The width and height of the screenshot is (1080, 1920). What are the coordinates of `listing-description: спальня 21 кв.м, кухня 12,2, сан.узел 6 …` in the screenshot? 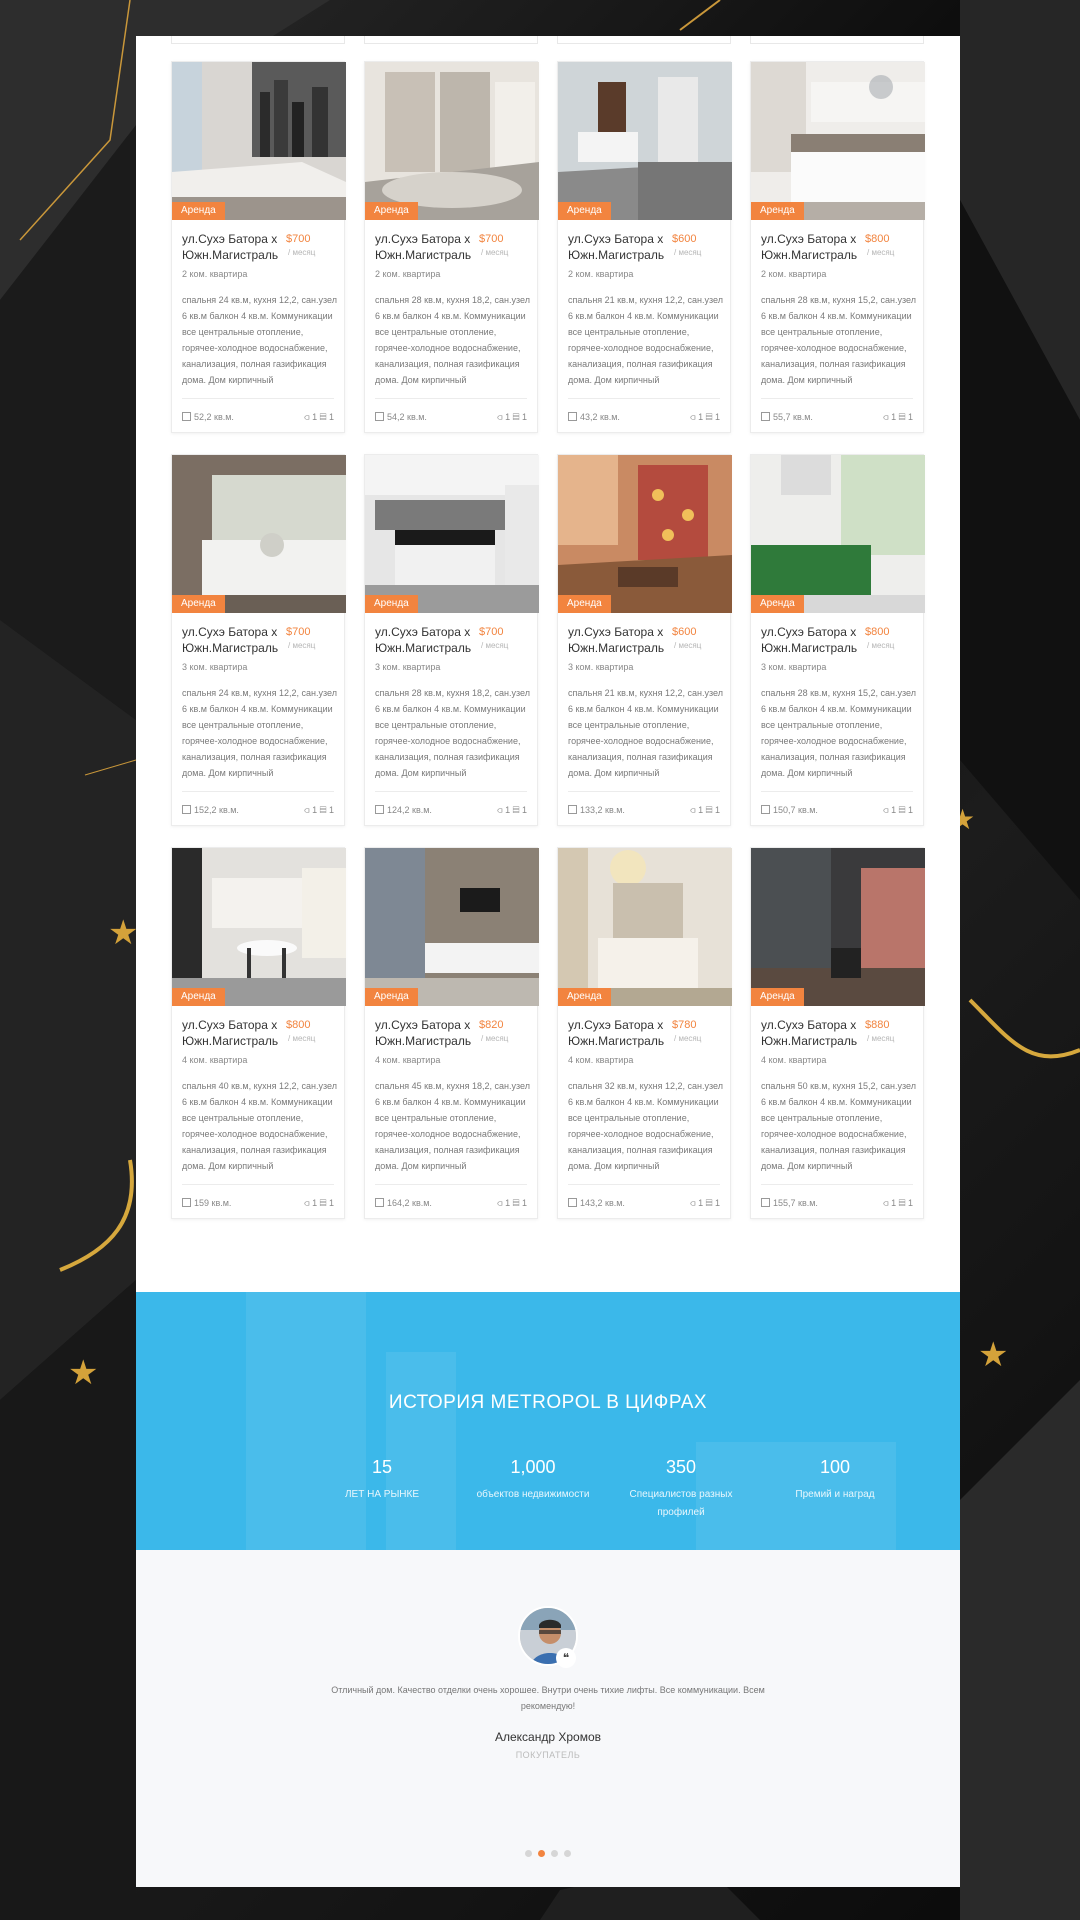 It's located at (645, 340).